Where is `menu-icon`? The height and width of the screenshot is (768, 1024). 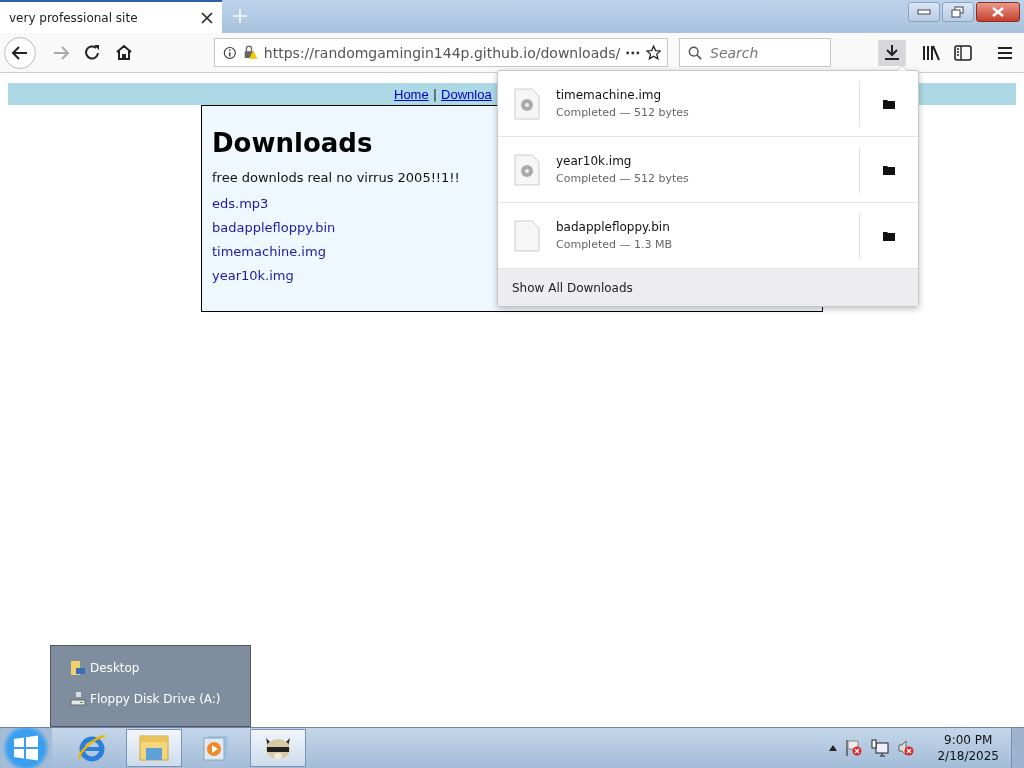 menu-icon is located at coordinates (1005, 52).